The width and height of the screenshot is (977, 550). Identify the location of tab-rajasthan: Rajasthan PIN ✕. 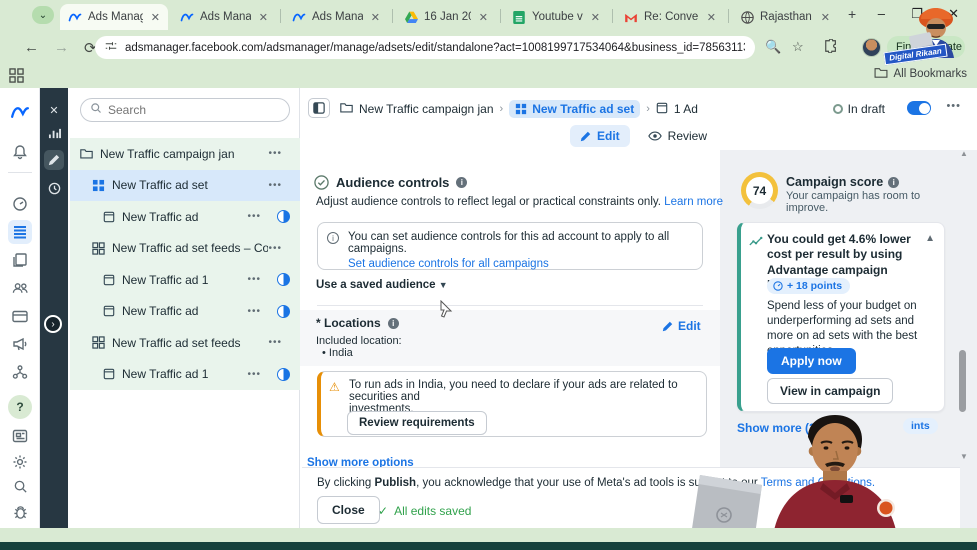
(785, 17).